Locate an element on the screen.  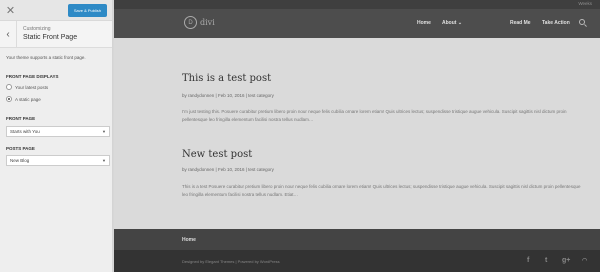
chevron-left-icon: ‹ is located at coordinates (8, 34).